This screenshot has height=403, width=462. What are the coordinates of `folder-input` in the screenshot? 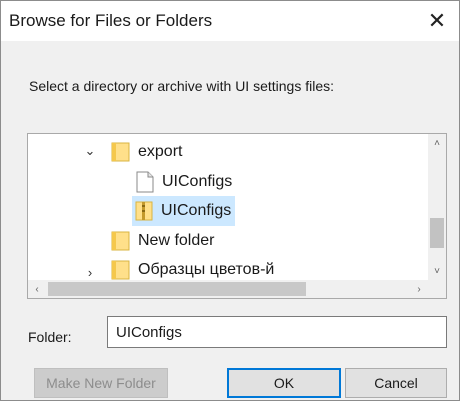 It's located at (277, 332).